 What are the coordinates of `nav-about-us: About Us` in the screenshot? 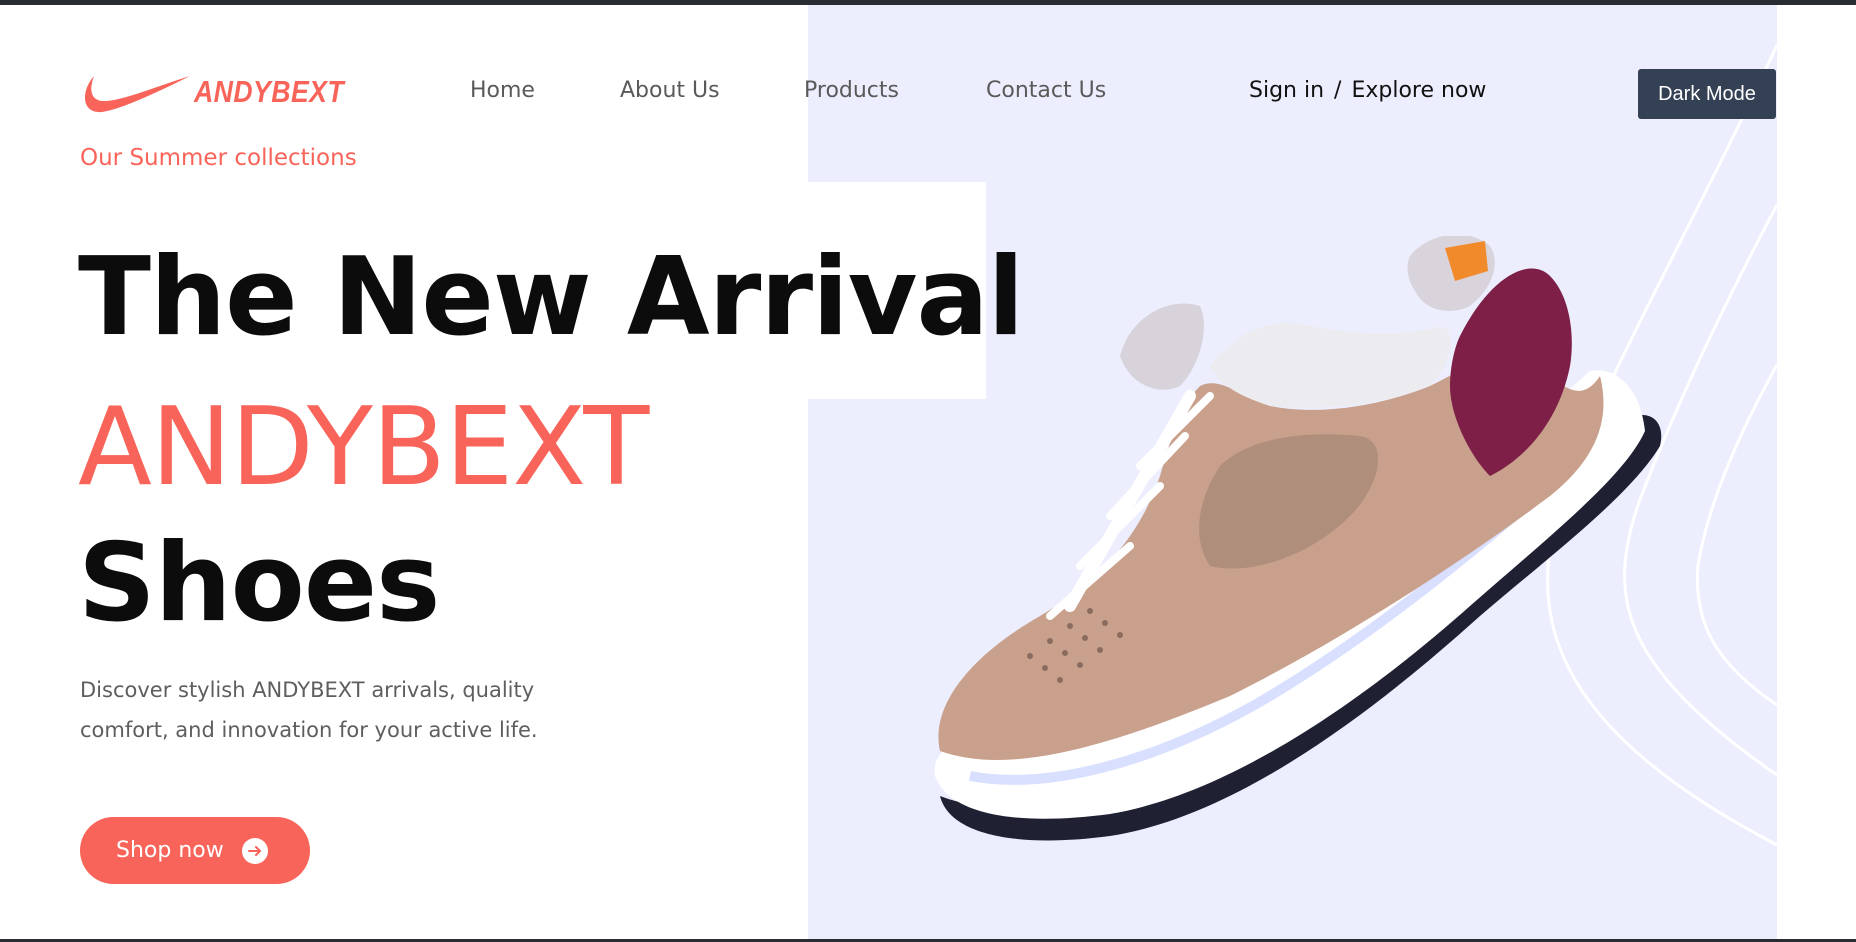 It's located at (670, 90).